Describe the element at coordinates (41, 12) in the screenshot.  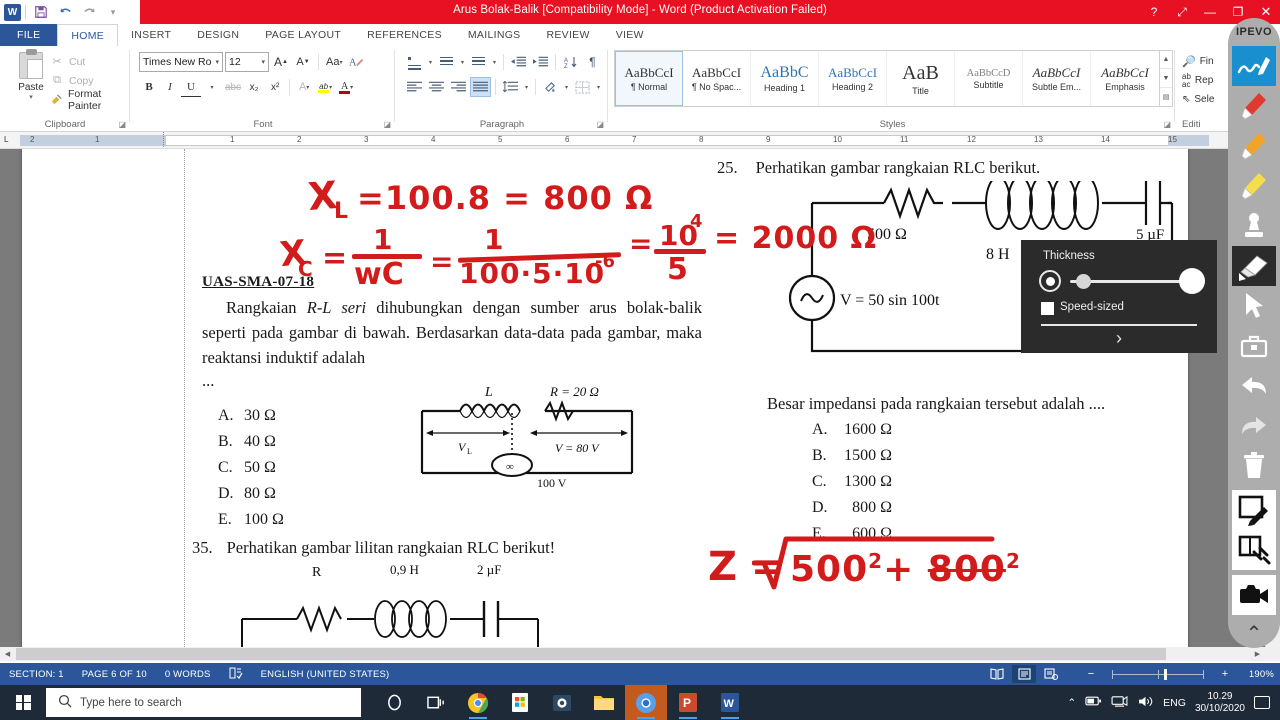
I see `save-icon` at that location.